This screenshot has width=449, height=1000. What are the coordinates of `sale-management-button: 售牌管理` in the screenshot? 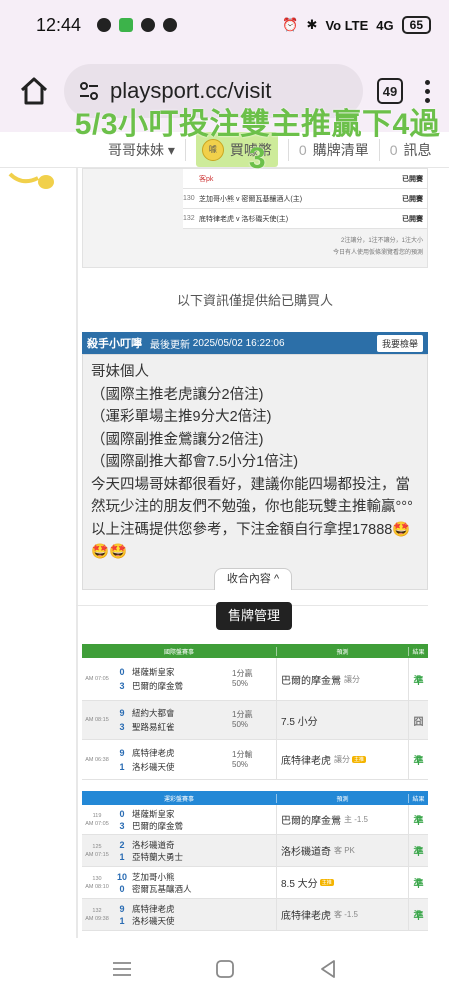 It's located at (254, 616).